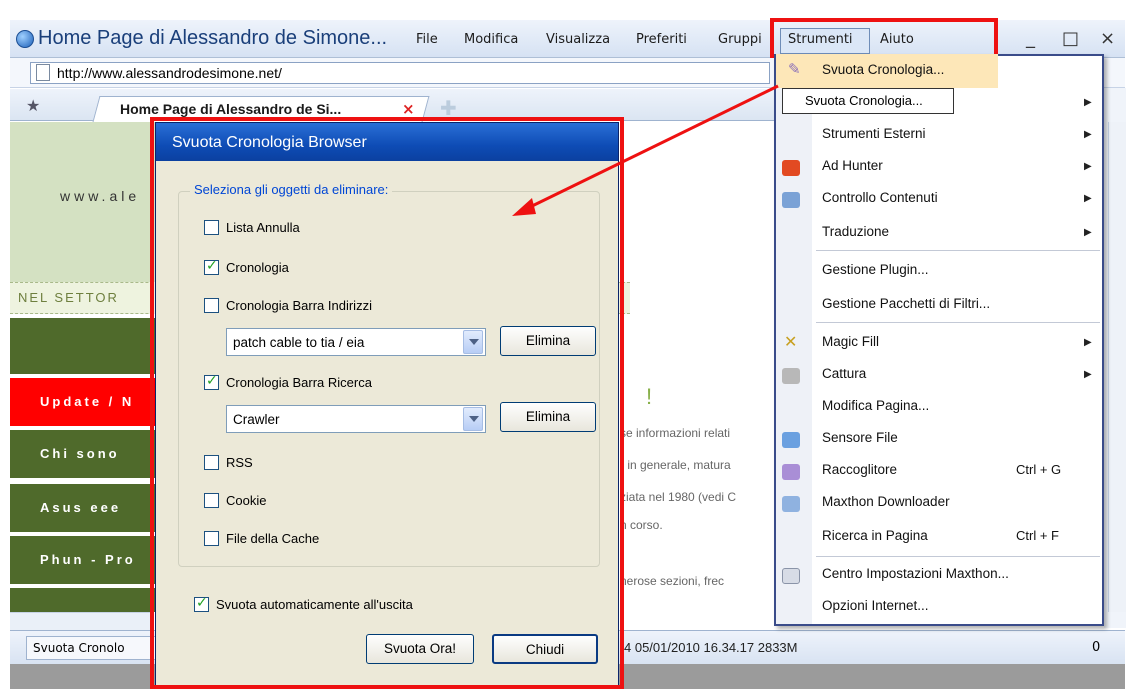 The height and width of the screenshot is (689, 1134). I want to click on minimize-button: _, so click(1030, 38).